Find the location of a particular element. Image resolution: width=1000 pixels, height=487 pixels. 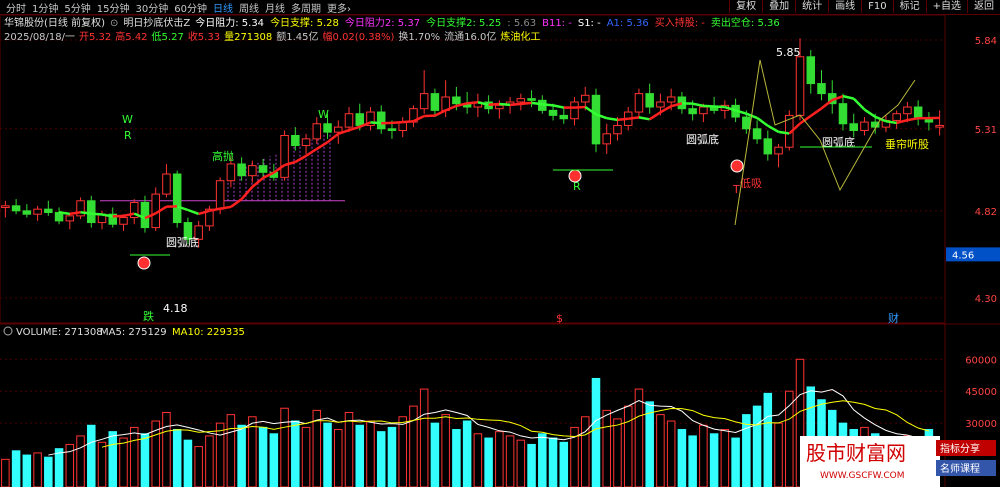

price-tick: 4.82 is located at coordinates (986, 212).